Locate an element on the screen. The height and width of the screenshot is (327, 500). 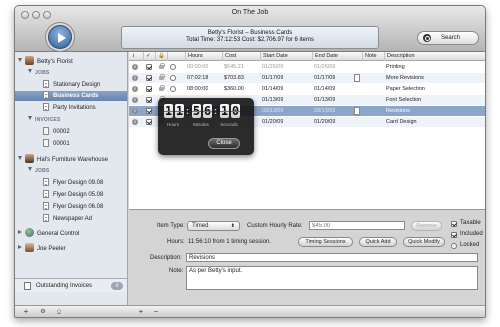
sidebar-job-party-invitations: Party Invitations is located at coordinates (69, 108).